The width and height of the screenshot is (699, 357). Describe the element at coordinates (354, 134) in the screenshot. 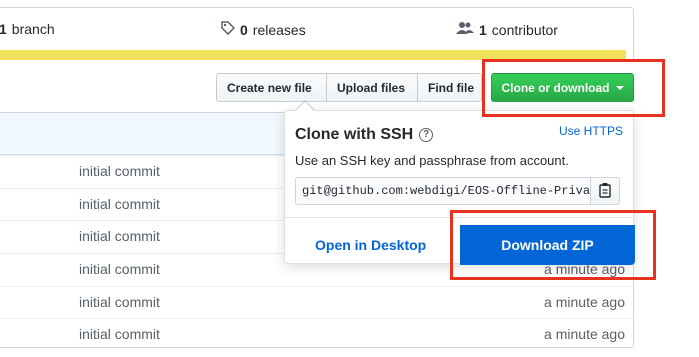

I see `popover-title-text: Clone with SSH` at that location.